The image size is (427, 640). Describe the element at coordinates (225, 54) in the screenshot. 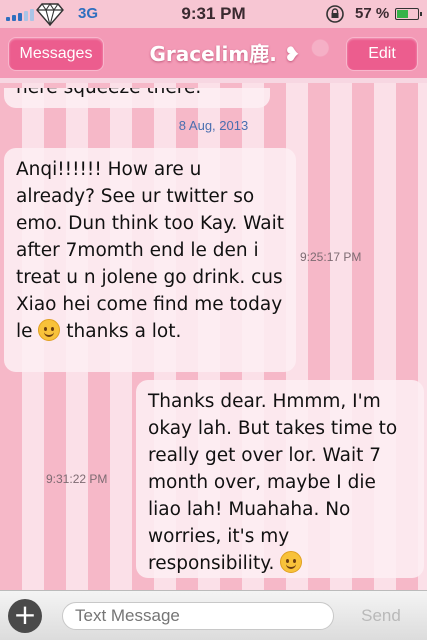

I see `conversation-title: Gracelim鹿. ❥` at that location.